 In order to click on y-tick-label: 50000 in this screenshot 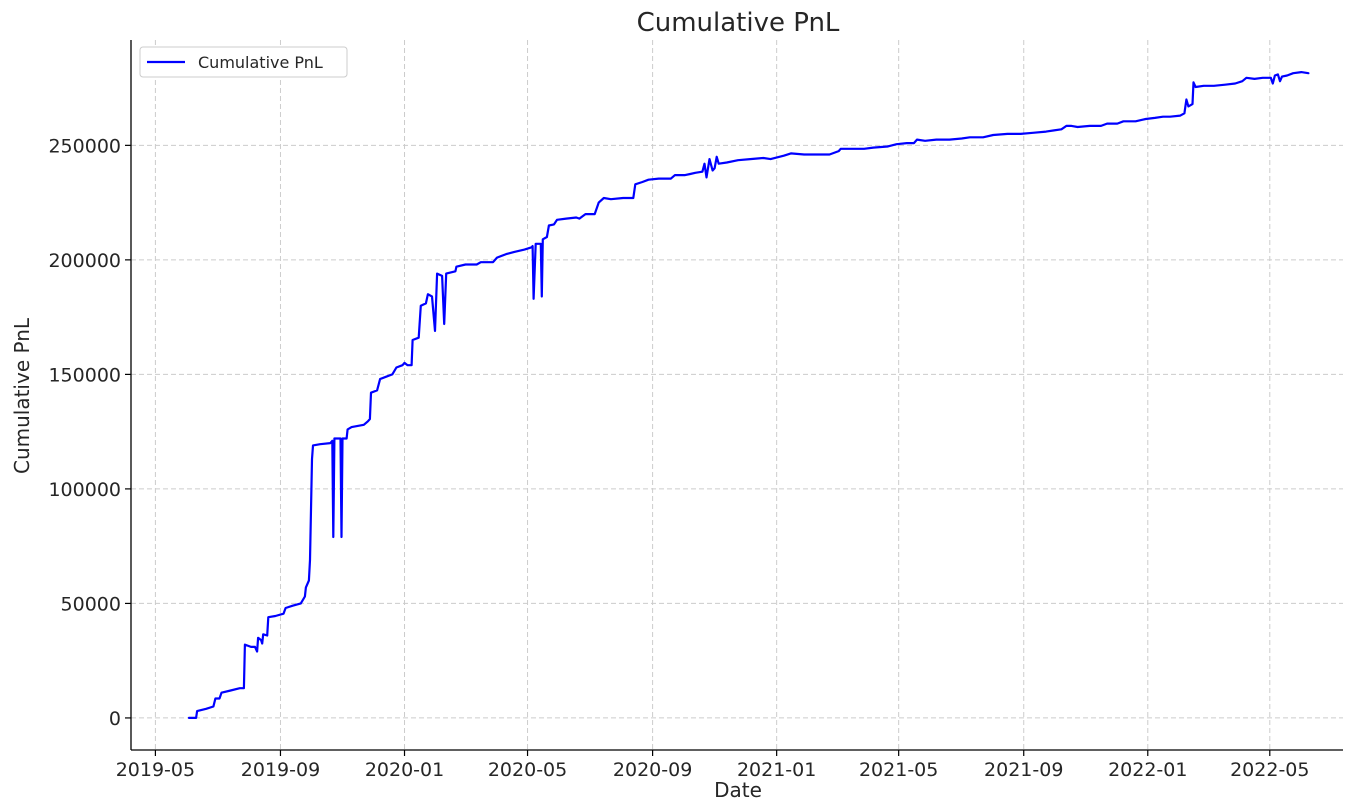, I will do `click(91, 604)`.